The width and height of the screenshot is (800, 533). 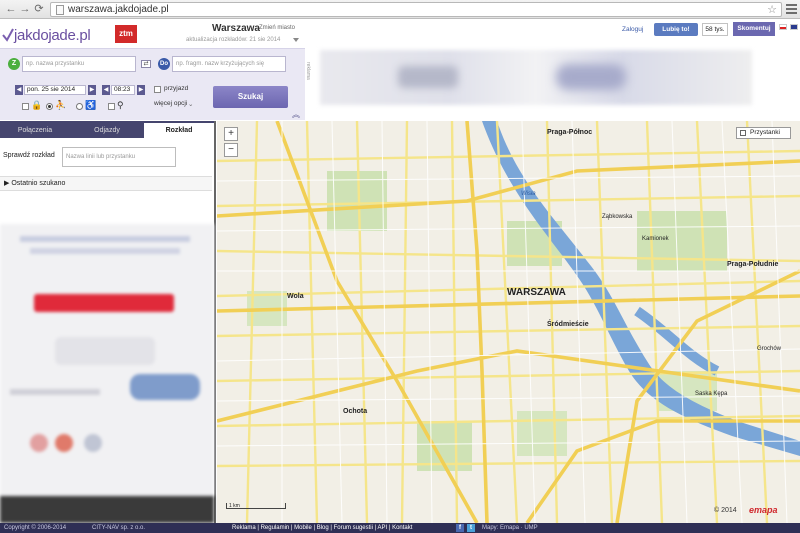 I want to click on page-icon, so click(x=60, y=10).